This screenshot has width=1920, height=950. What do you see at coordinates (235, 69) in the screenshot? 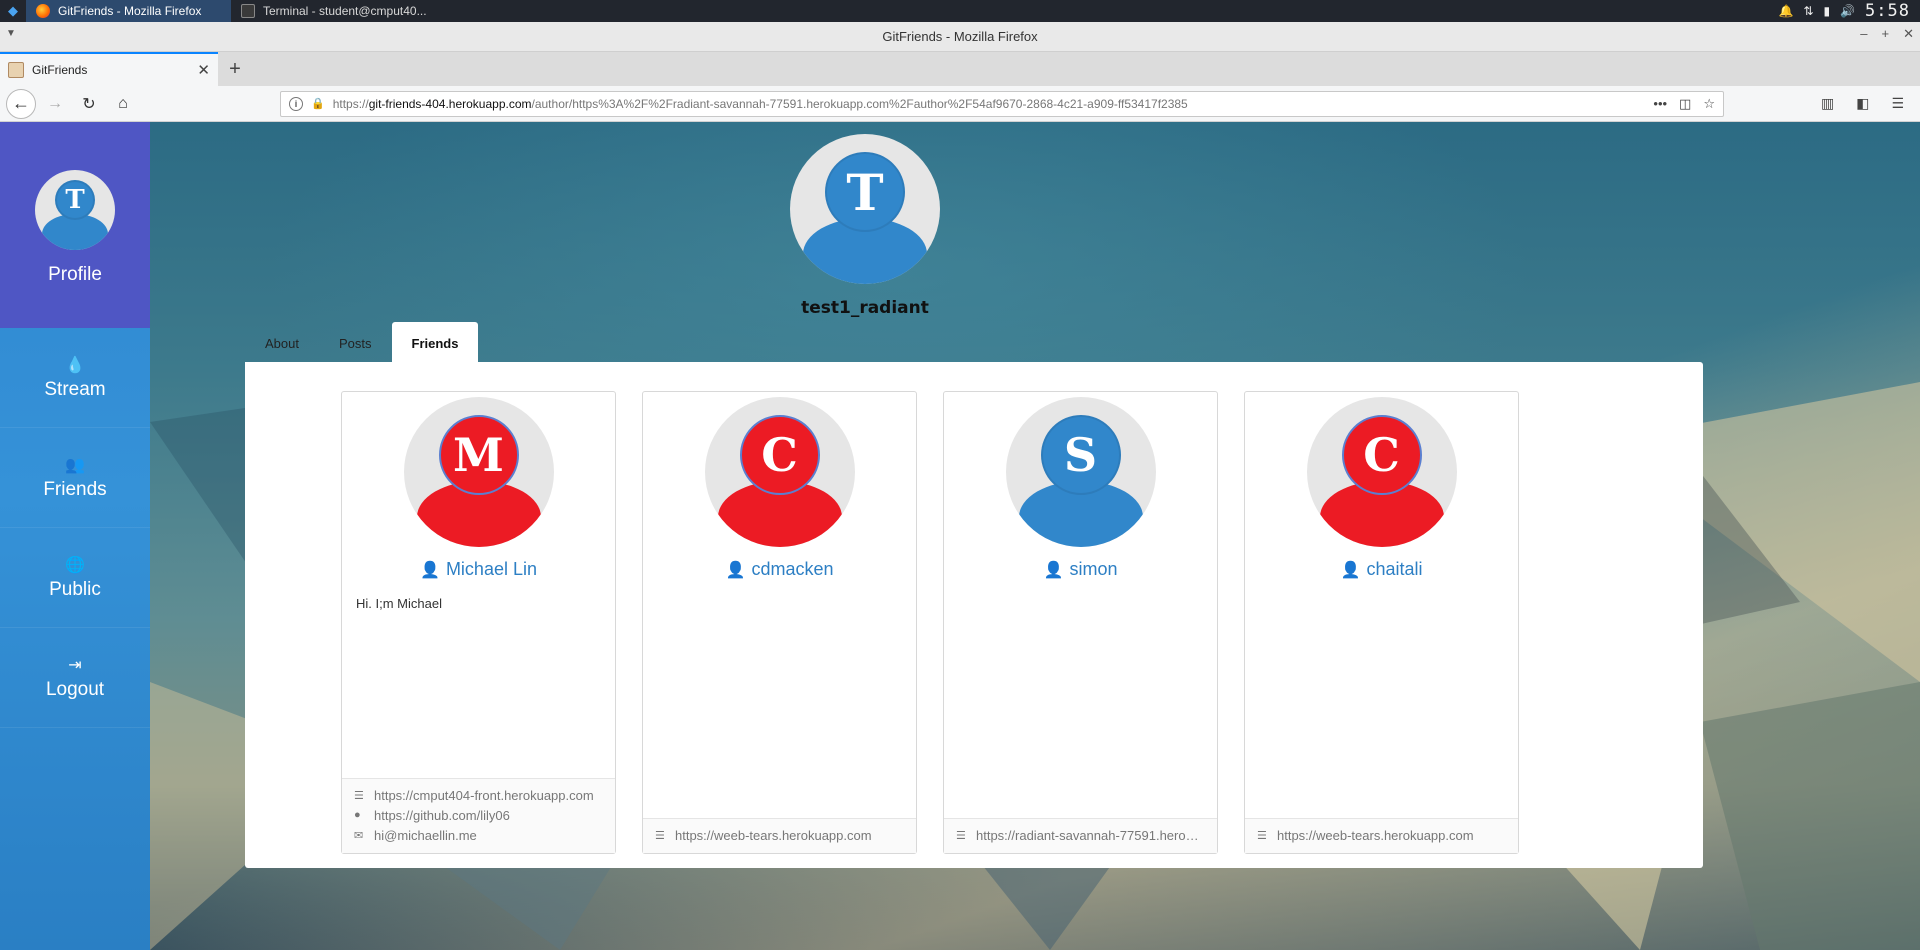
I see `new-tab-button: +` at bounding box center [235, 69].